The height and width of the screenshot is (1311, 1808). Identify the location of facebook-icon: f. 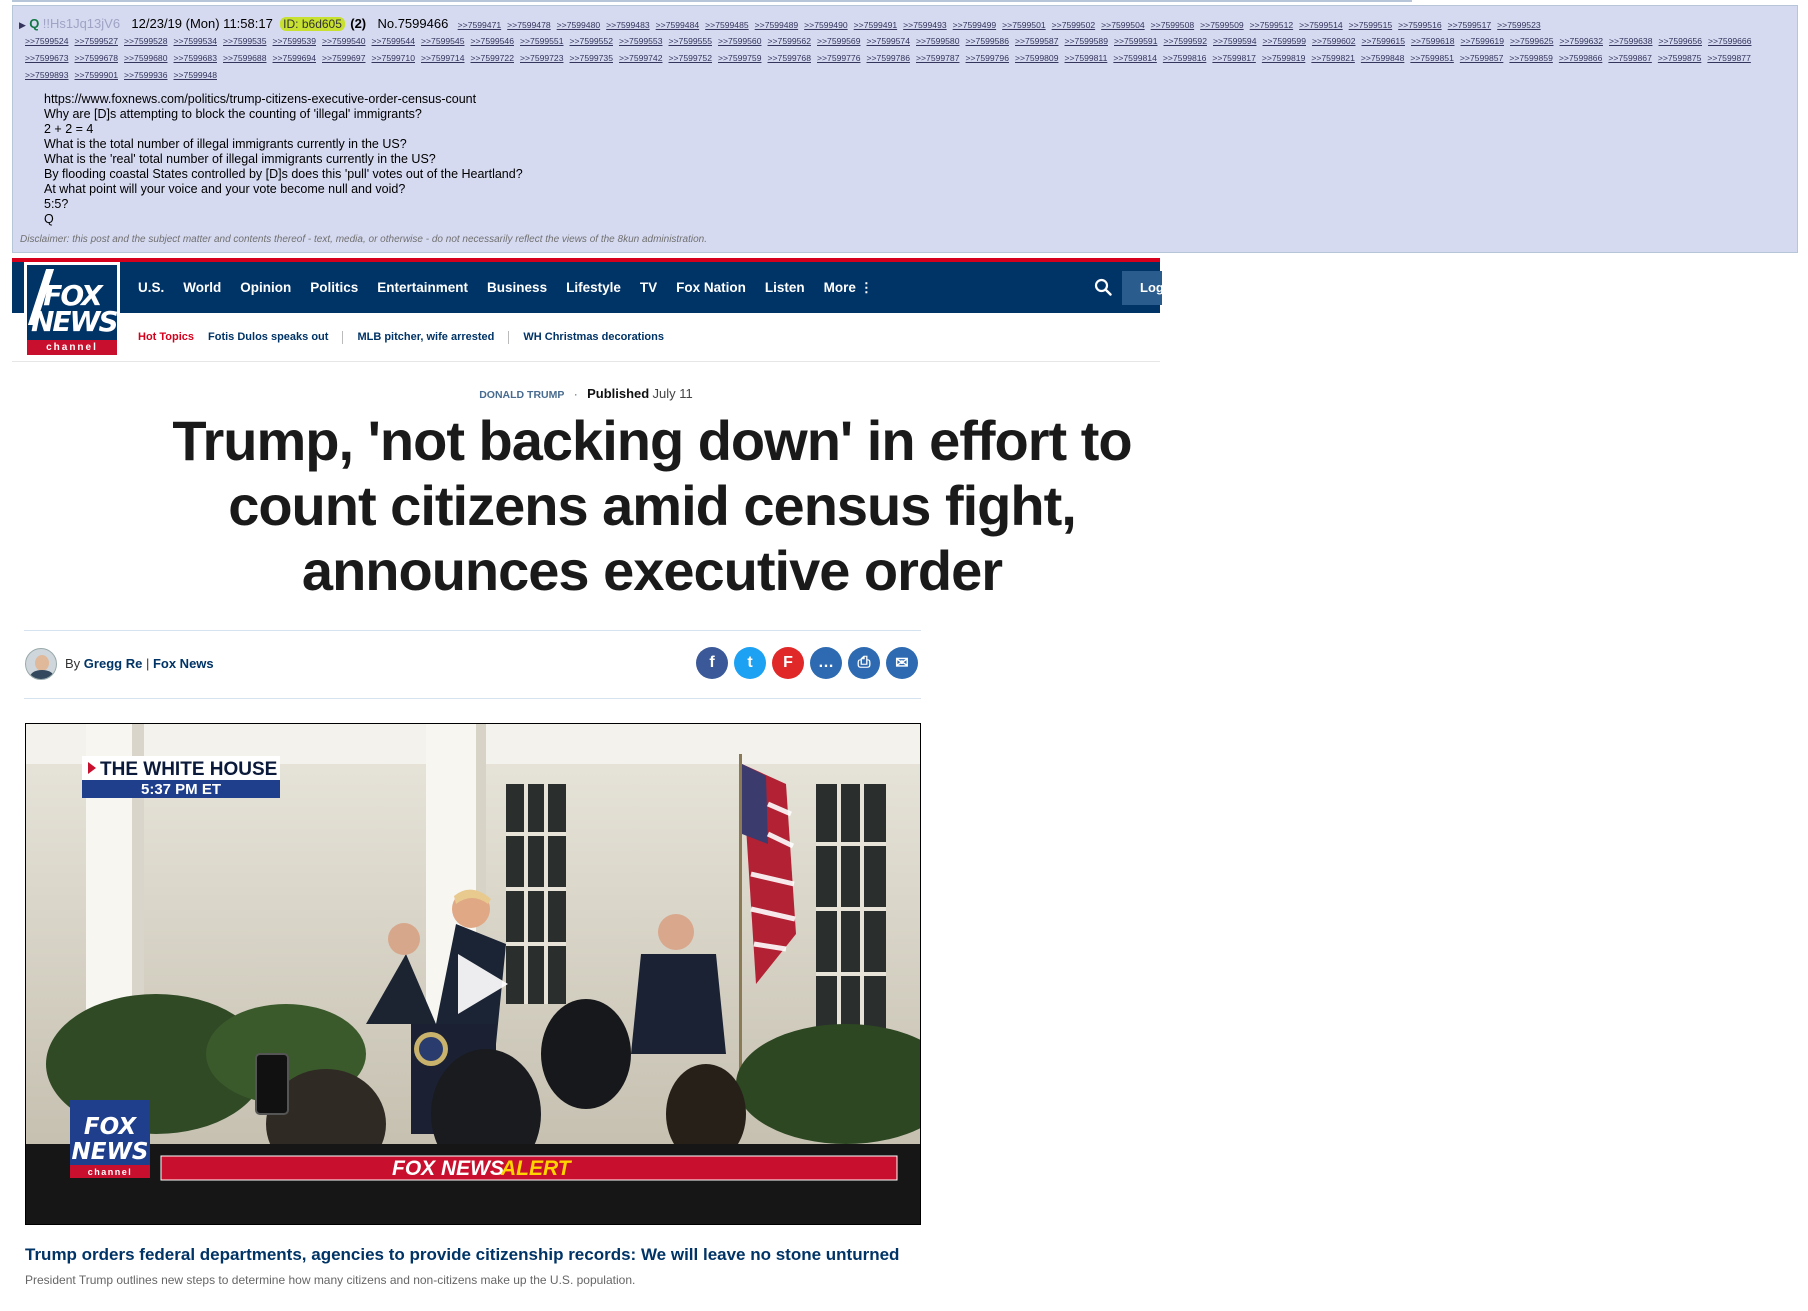
(712, 663).